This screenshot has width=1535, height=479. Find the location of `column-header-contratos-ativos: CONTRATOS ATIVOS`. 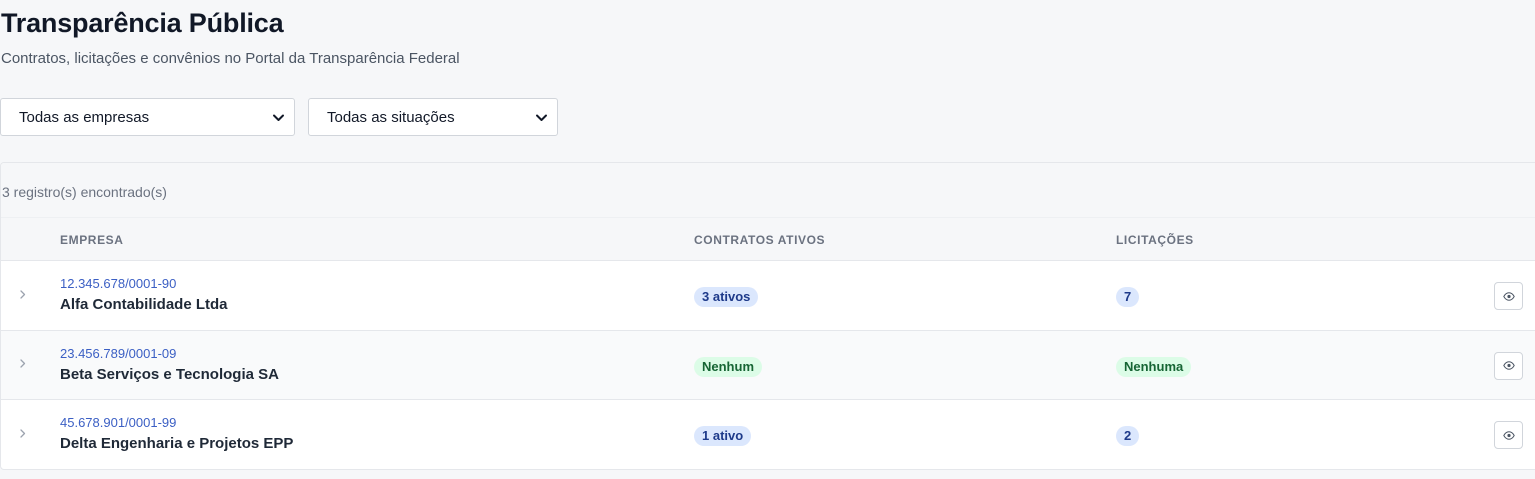

column-header-contratos-ativos: CONTRATOS ATIVOS is located at coordinates (760, 240).